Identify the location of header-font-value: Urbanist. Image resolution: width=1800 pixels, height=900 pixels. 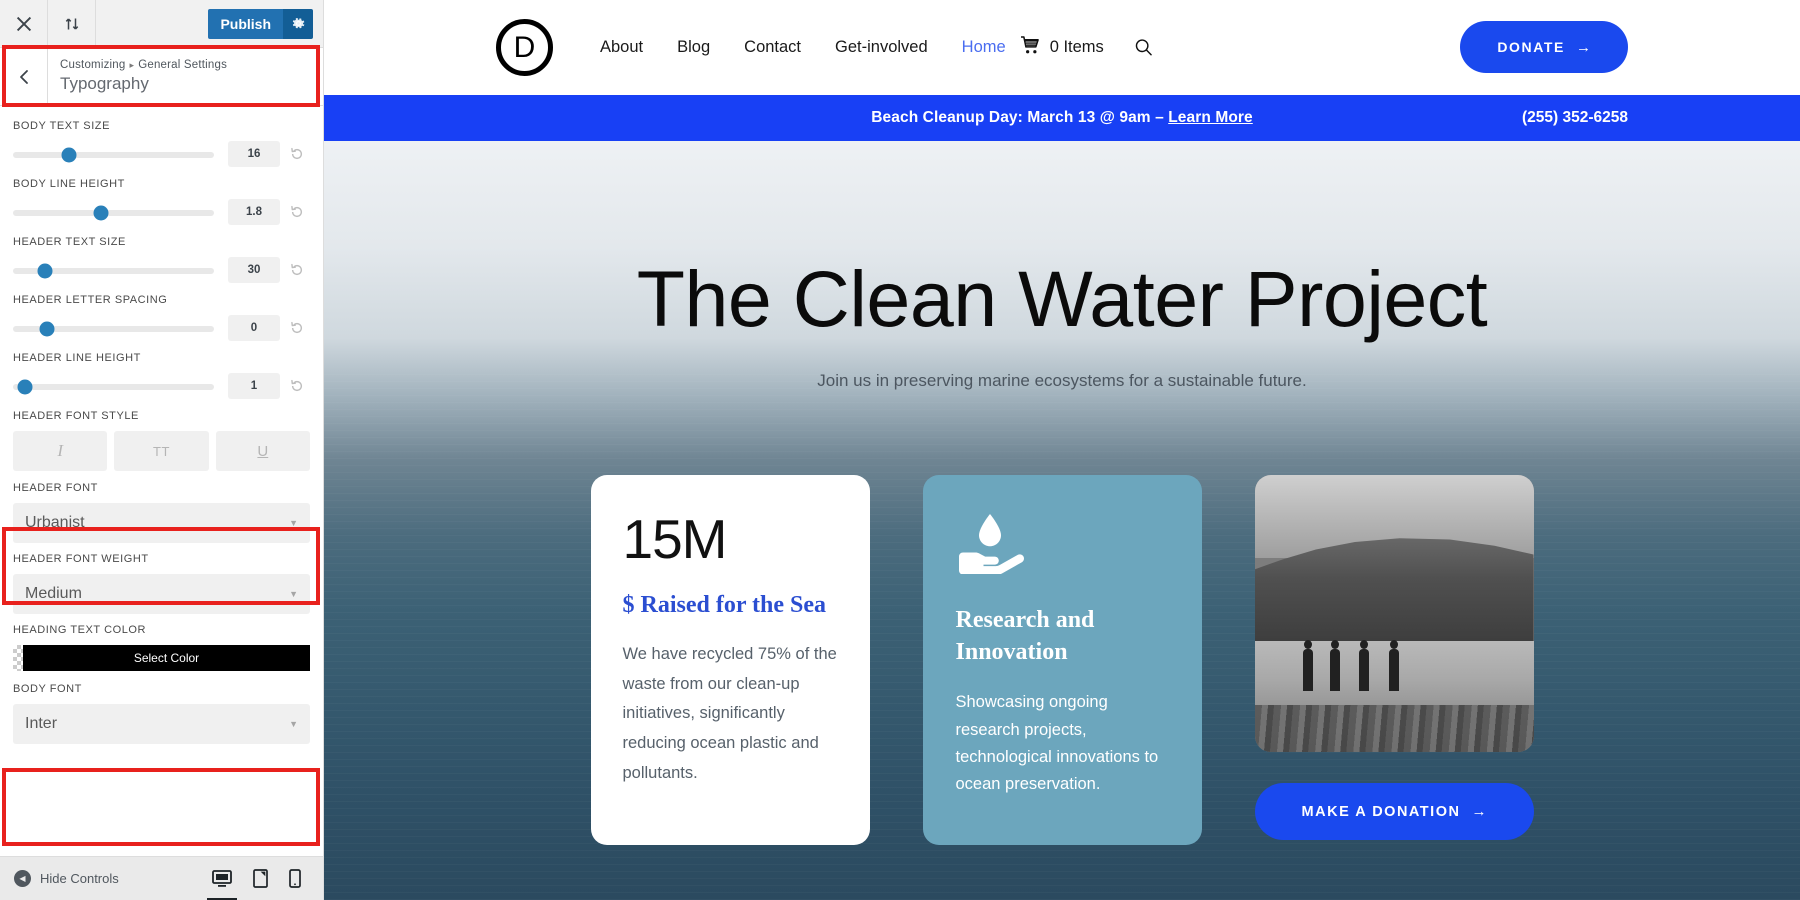
(55, 522).